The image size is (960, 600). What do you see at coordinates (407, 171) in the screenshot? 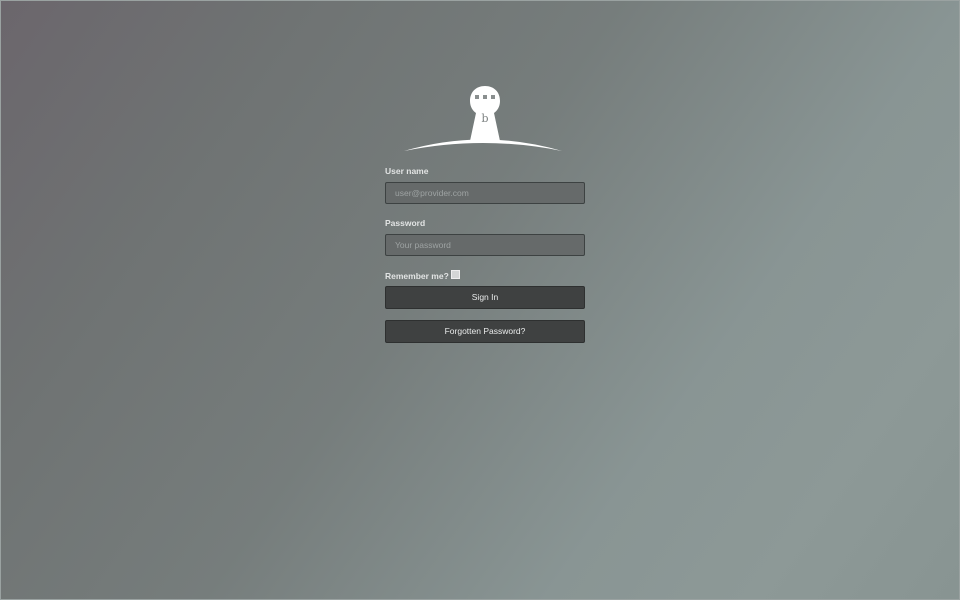
I see `username-label: User name` at bounding box center [407, 171].